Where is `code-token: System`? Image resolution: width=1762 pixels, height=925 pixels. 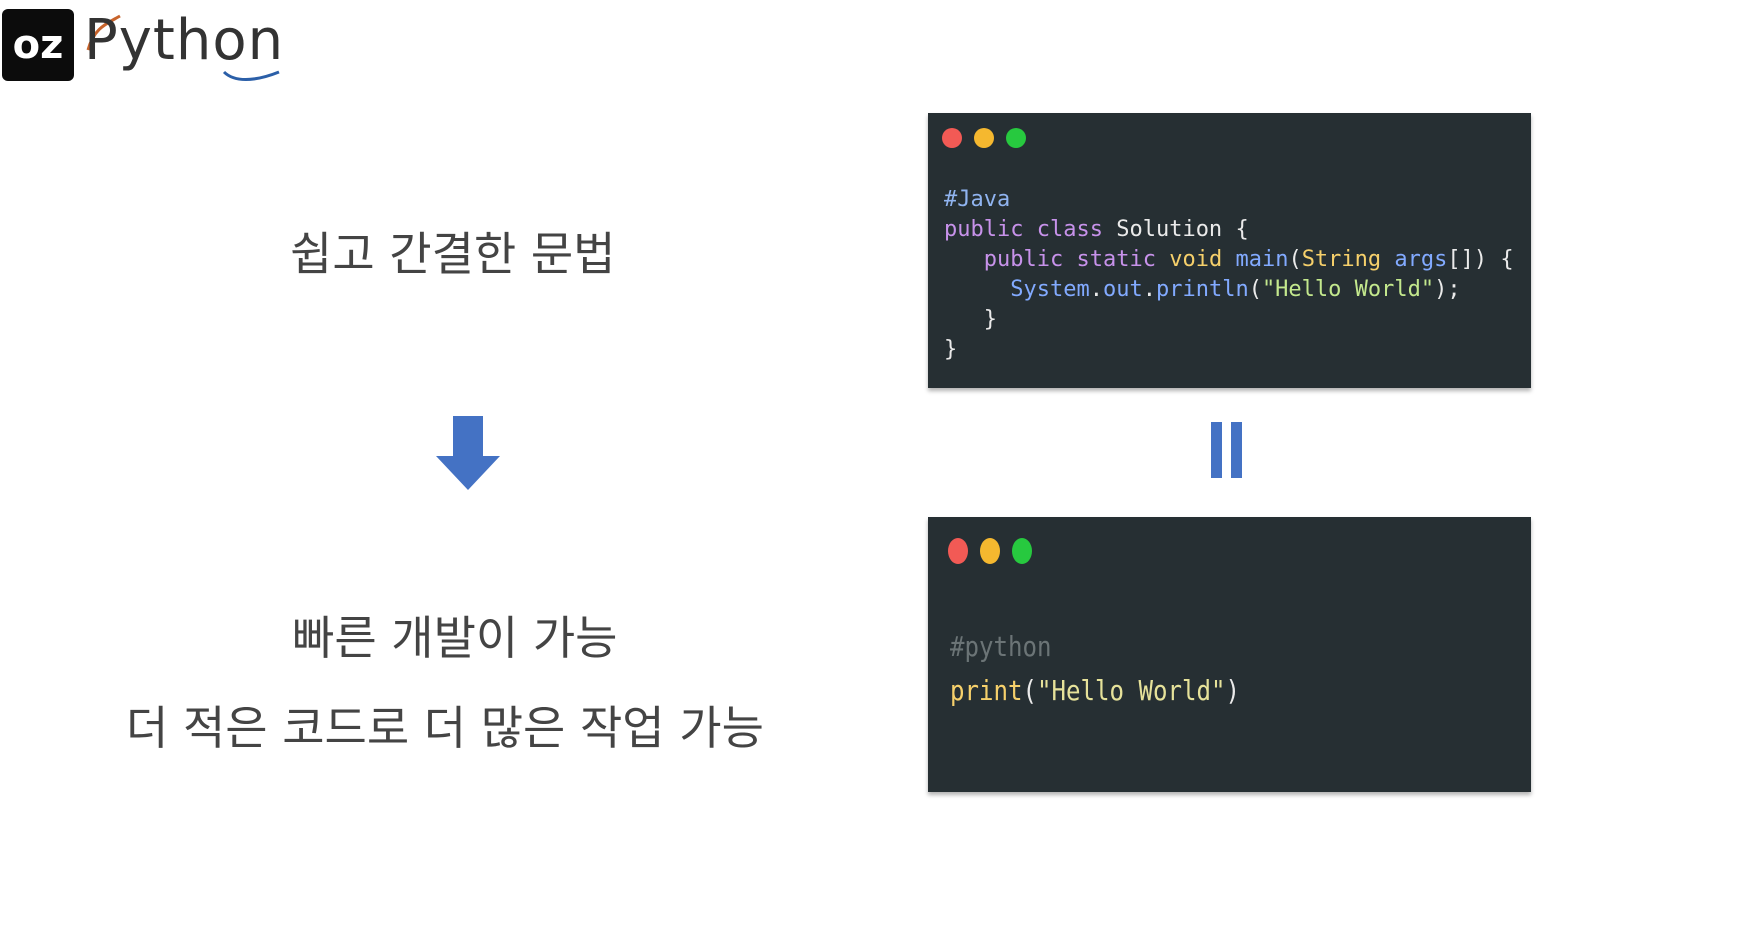
code-token: System is located at coordinates (1050, 289).